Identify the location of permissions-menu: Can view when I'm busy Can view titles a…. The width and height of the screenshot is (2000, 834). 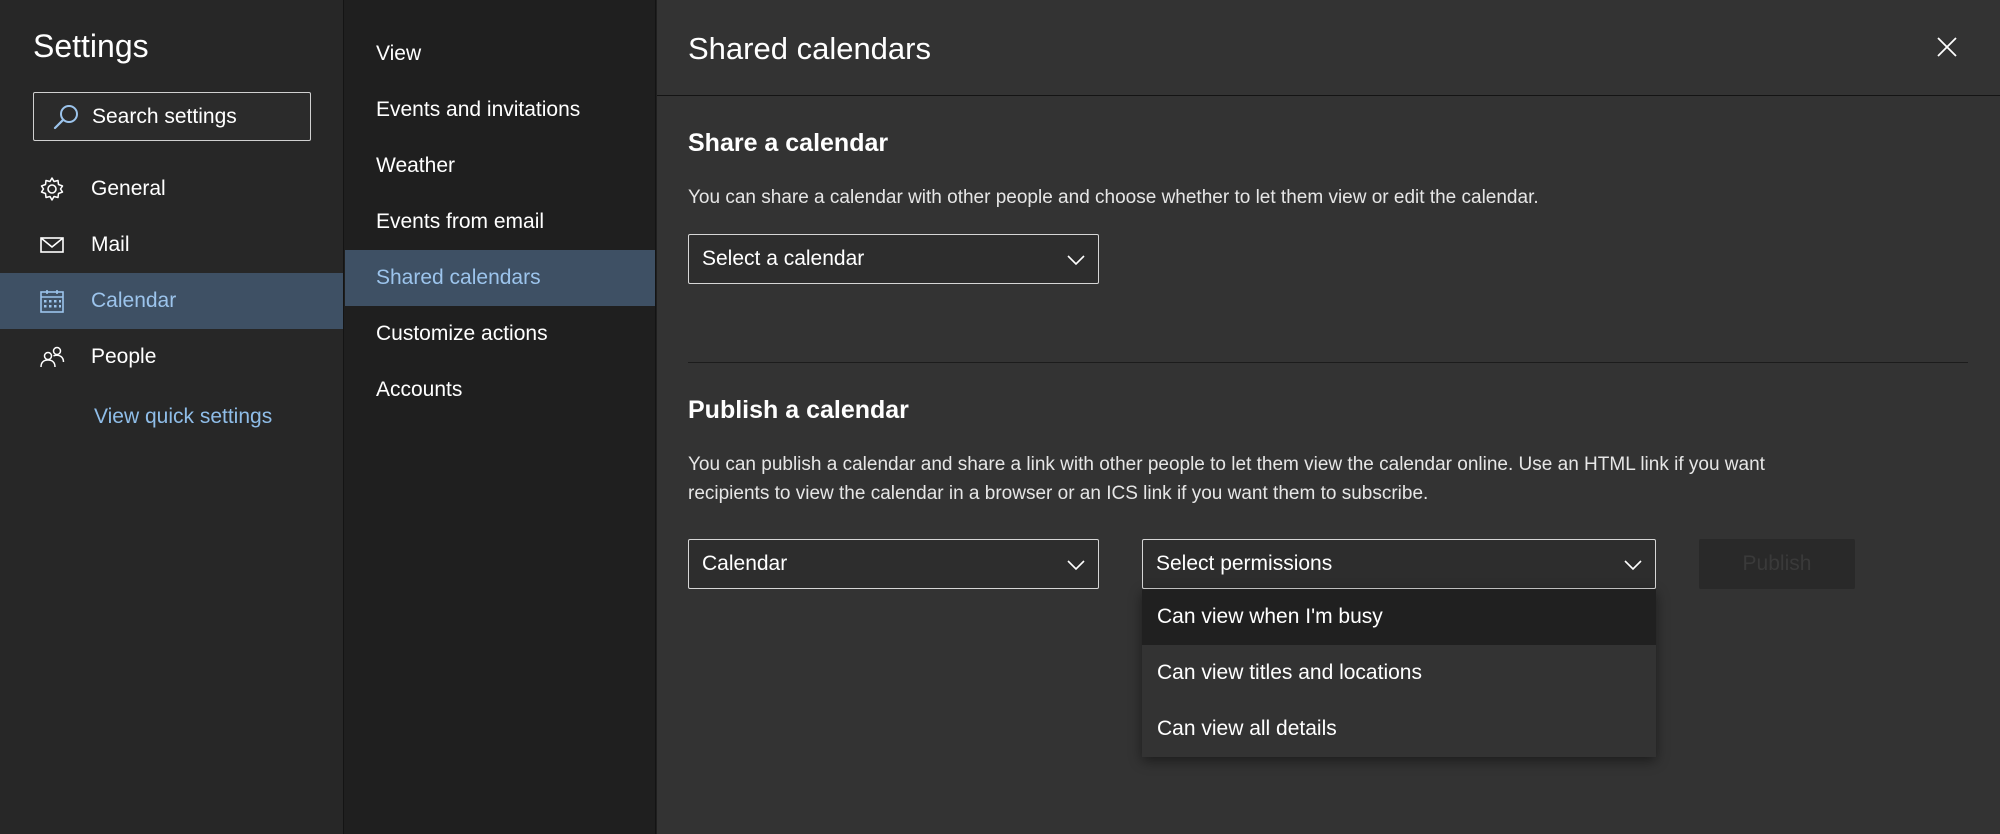
(1399, 673).